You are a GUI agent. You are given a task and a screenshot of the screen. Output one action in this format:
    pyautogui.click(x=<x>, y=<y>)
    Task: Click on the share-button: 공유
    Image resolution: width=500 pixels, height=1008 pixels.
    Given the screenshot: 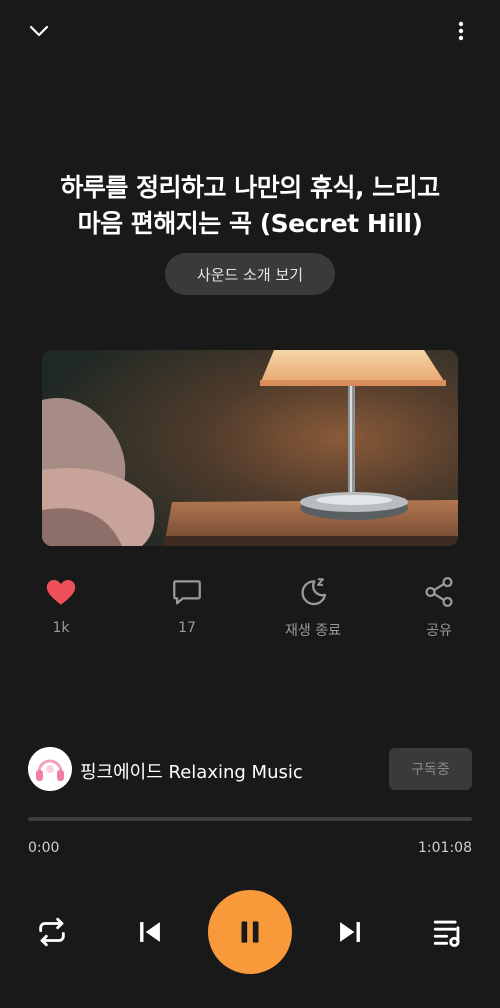 What is the action you would take?
    pyautogui.click(x=439, y=607)
    